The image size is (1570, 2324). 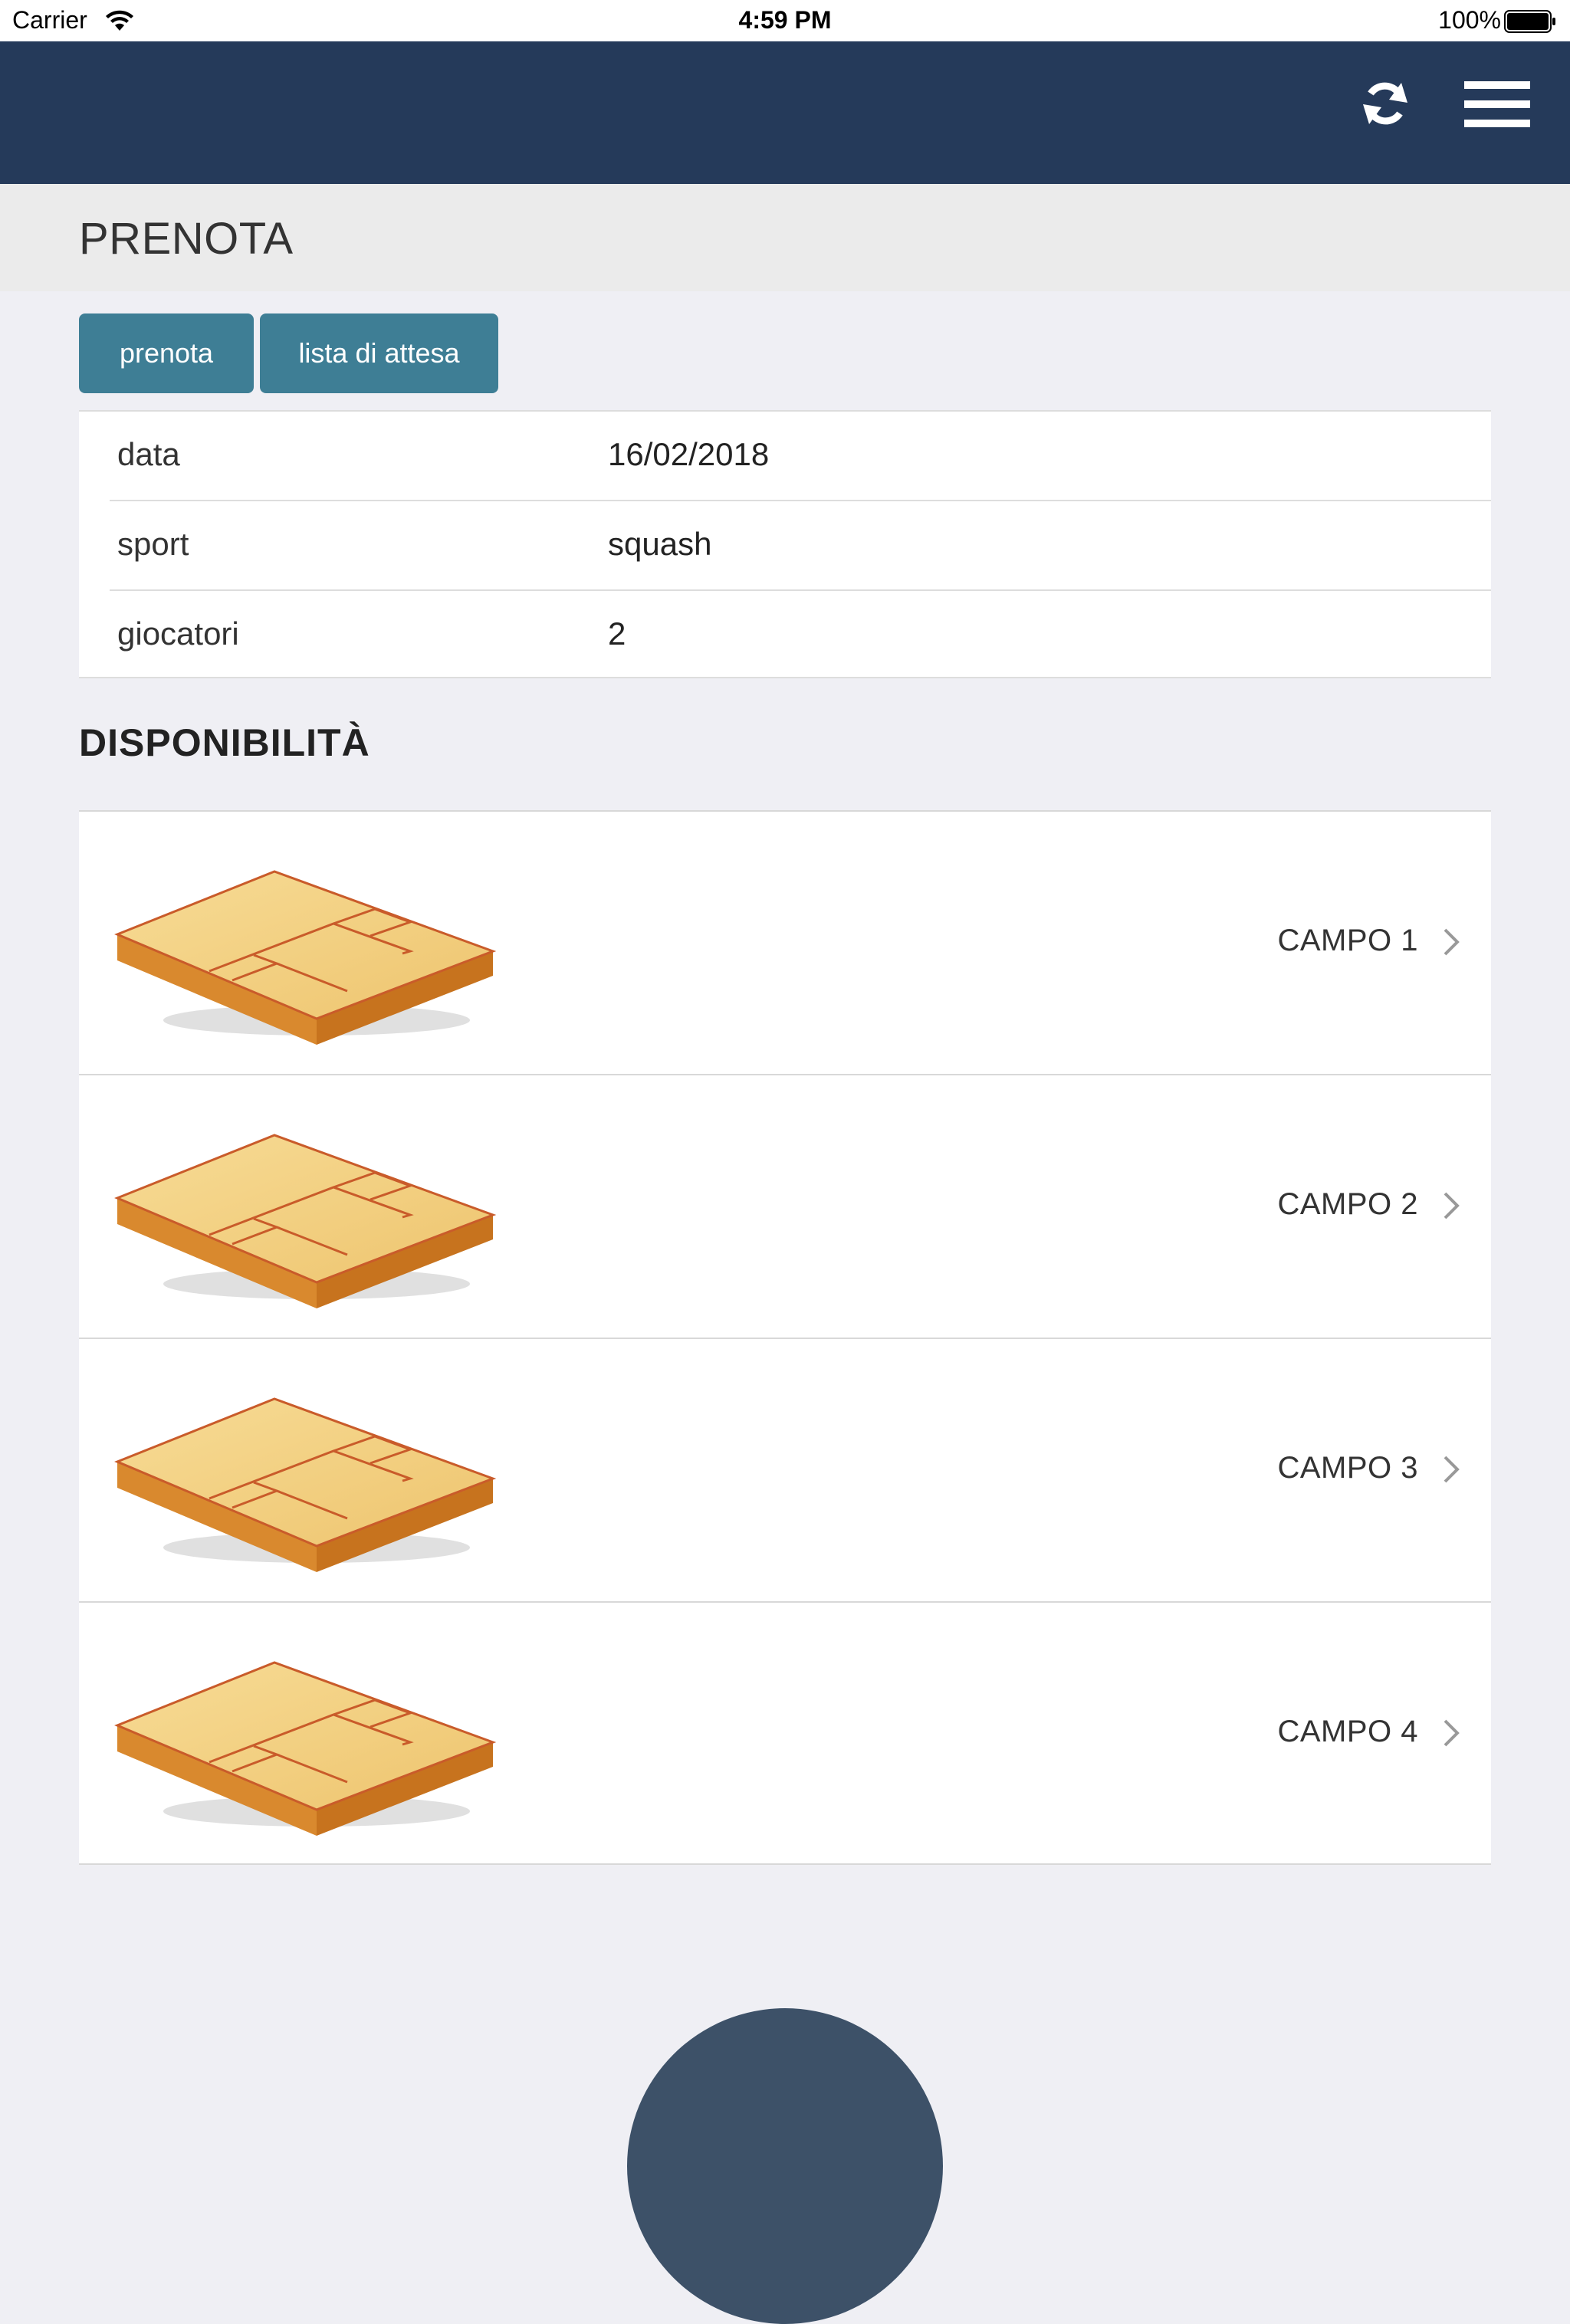 What do you see at coordinates (1497, 104) in the screenshot?
I see `hamburger-menu-icon` at bounding box center [1497, 104].